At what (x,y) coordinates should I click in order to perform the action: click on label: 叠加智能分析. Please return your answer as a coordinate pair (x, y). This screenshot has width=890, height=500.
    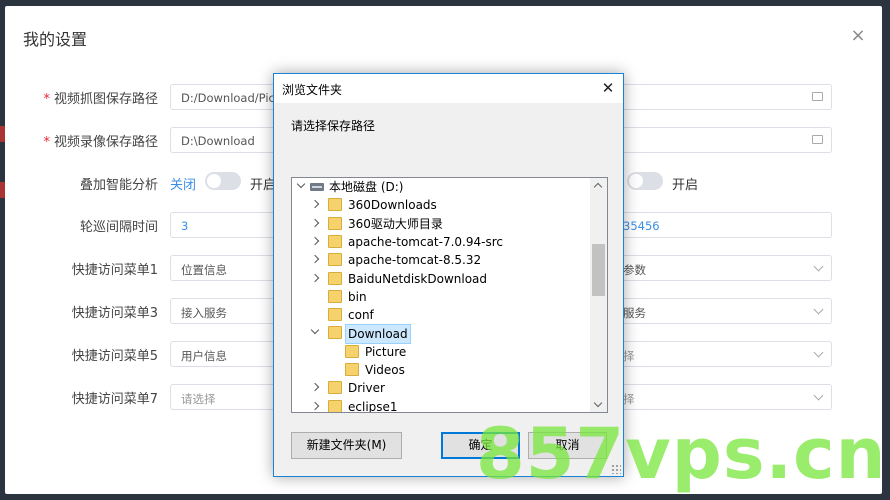
    Looking at the image, I should click on (118, 185).